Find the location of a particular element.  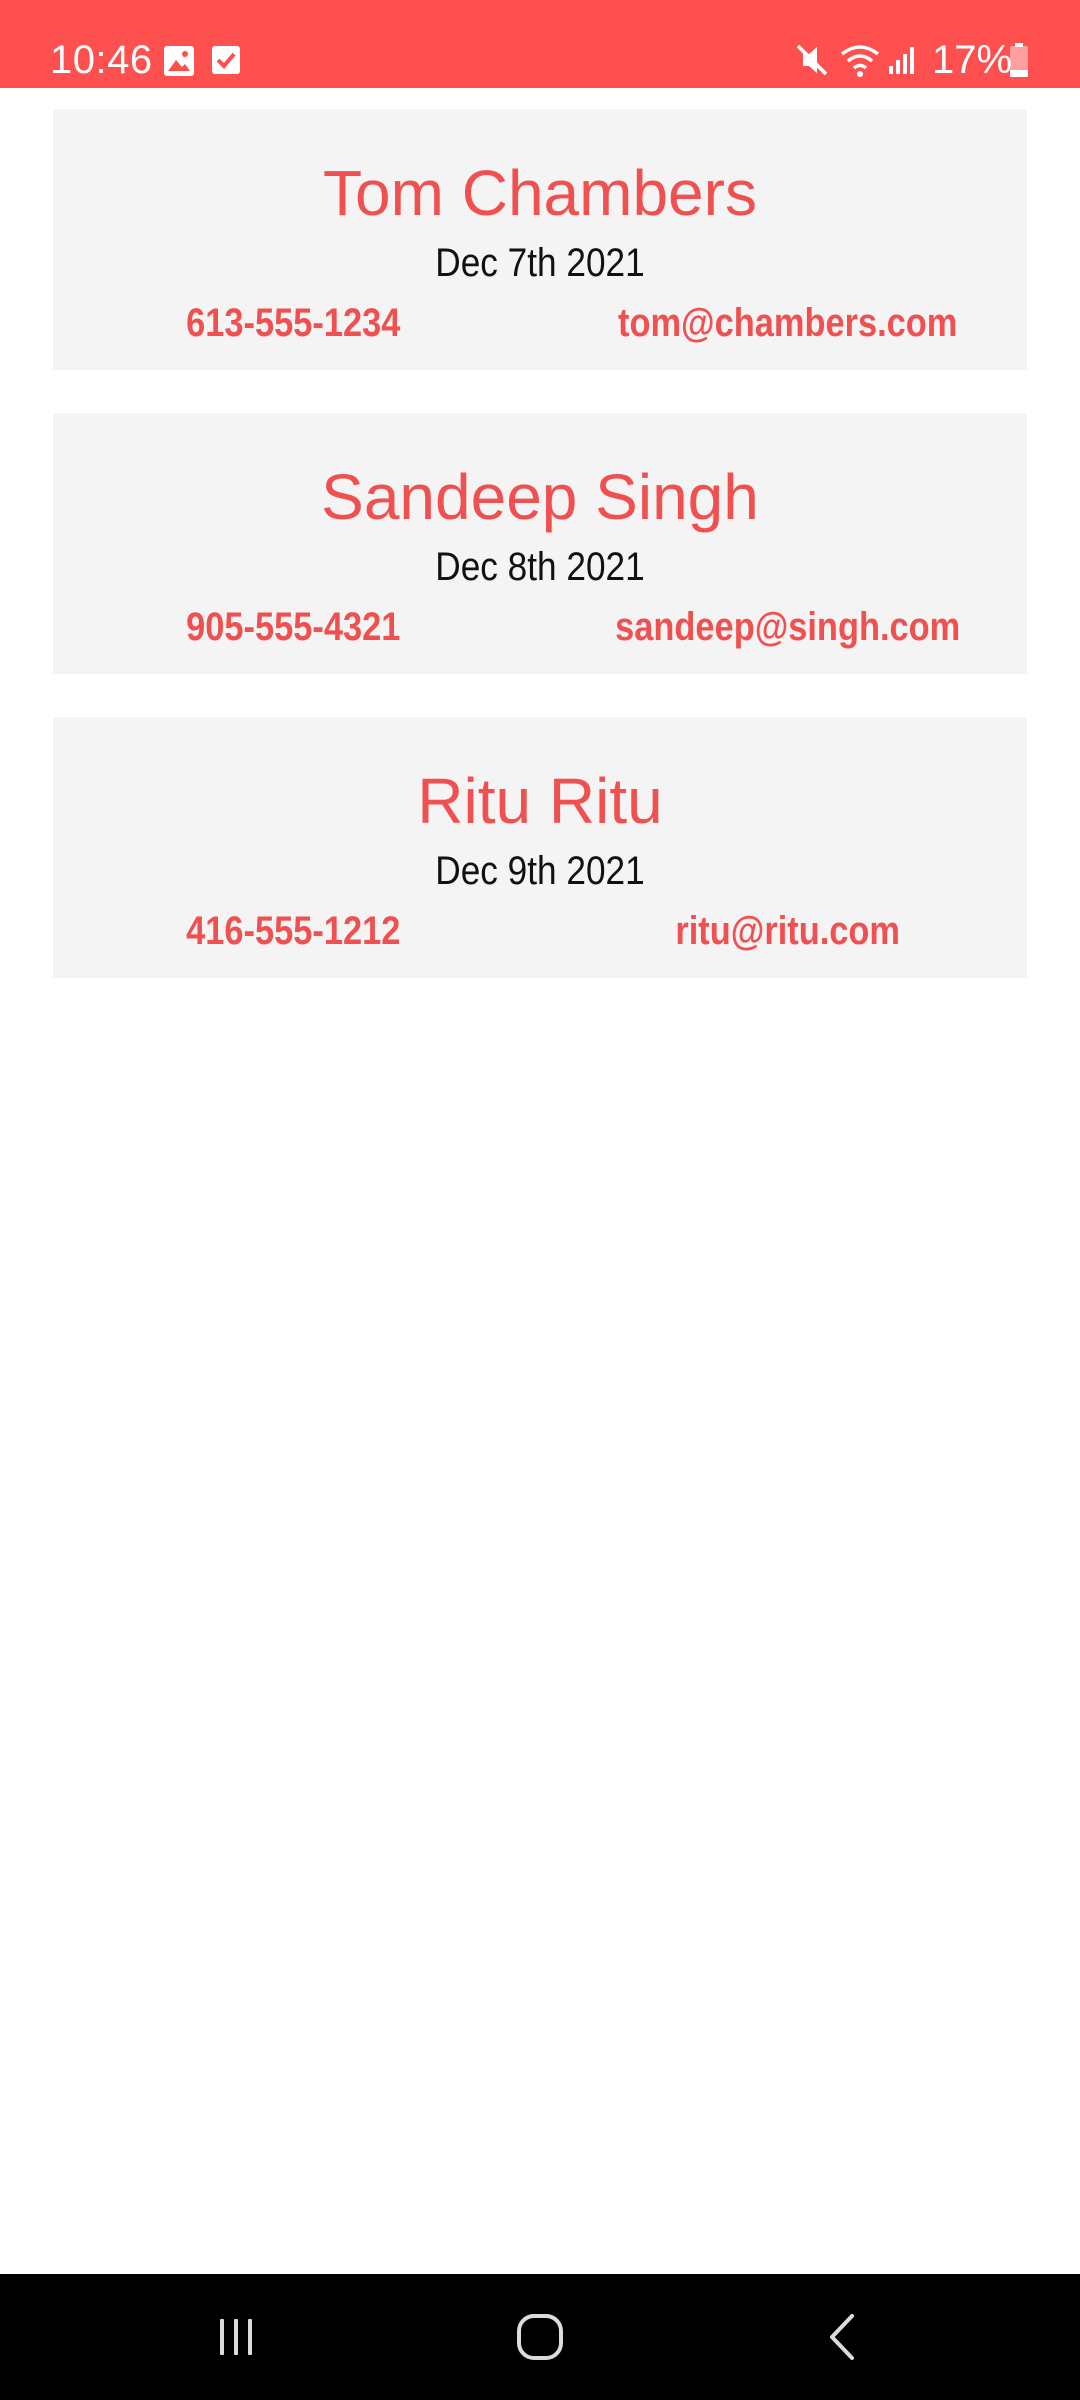

home-button is located at coordinates (540, 2337).